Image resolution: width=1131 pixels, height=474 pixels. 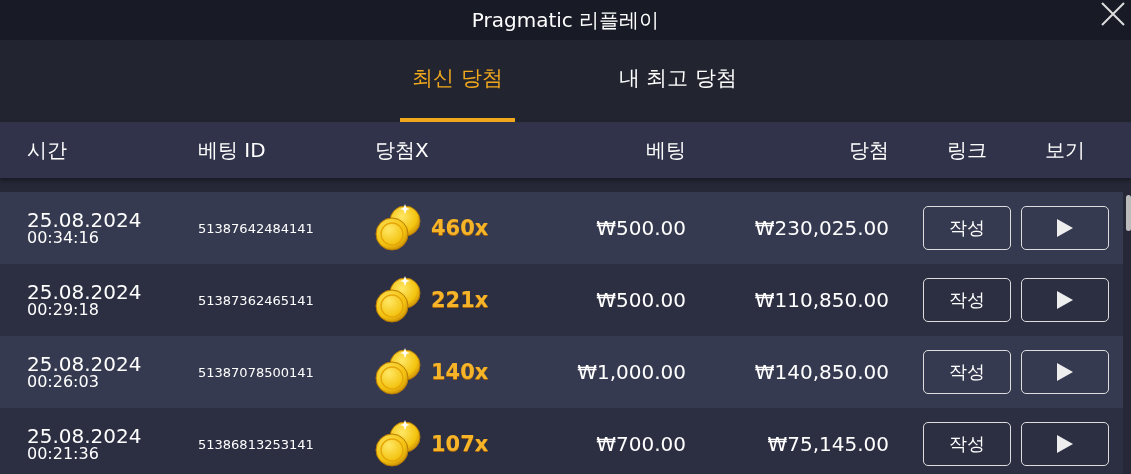 I want to click on win-amount: ₩140,850.00, so click(x=821, y=372).